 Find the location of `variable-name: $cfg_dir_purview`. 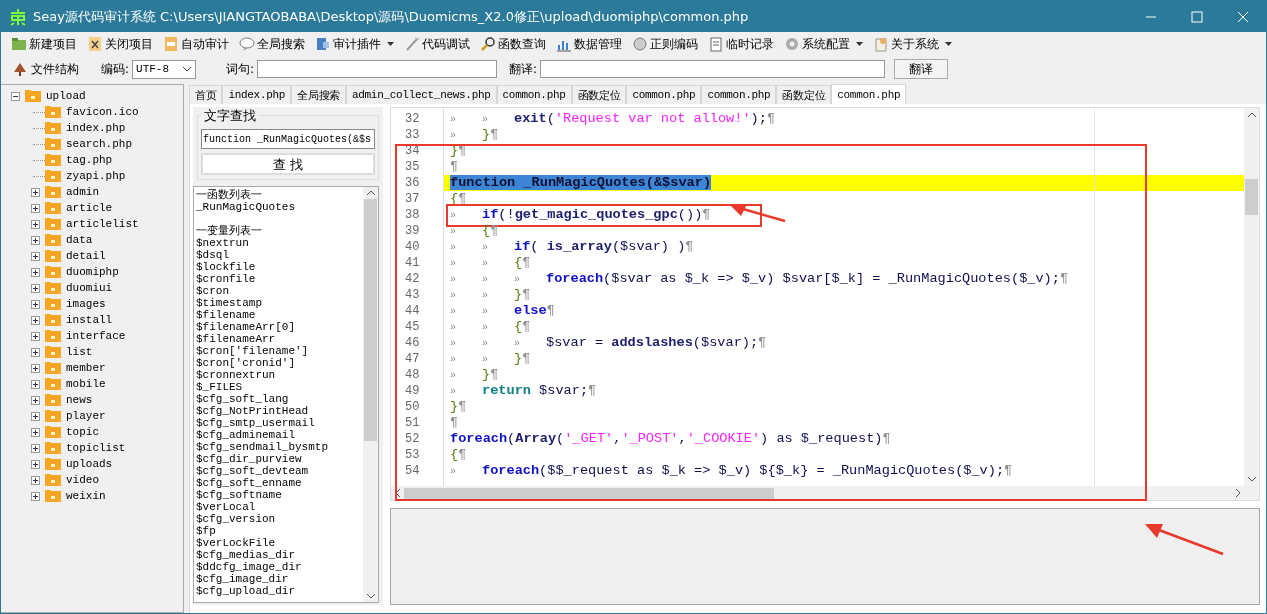

variable-name: $cfg_dir_purview is located at coordinates (278, 459).